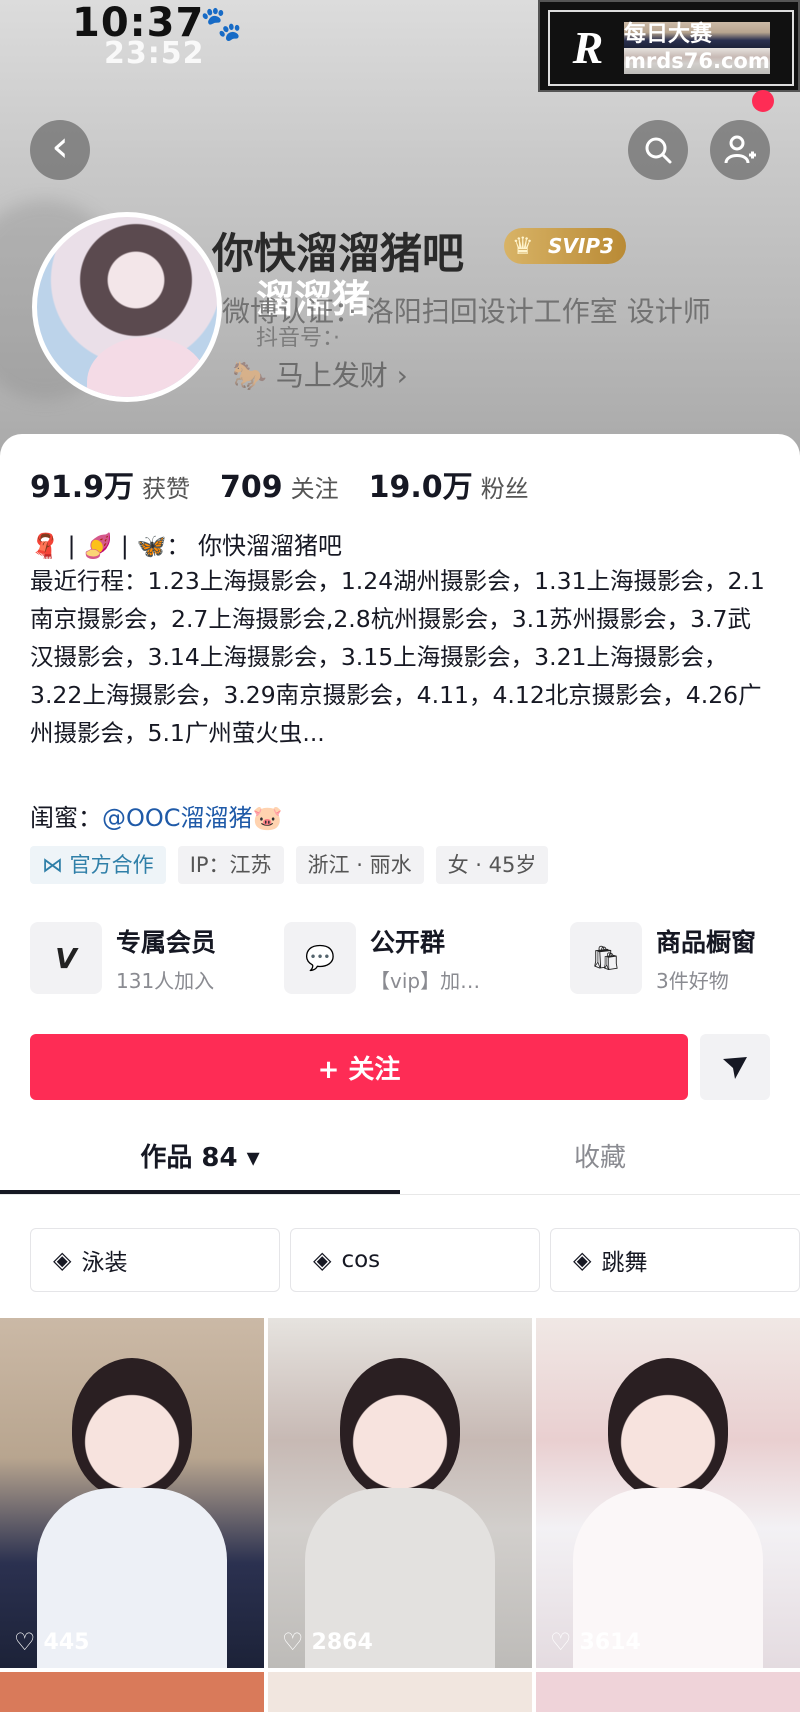 This screenshot has width=800, height=1736. I want to click on search-button, so click(658, 150).